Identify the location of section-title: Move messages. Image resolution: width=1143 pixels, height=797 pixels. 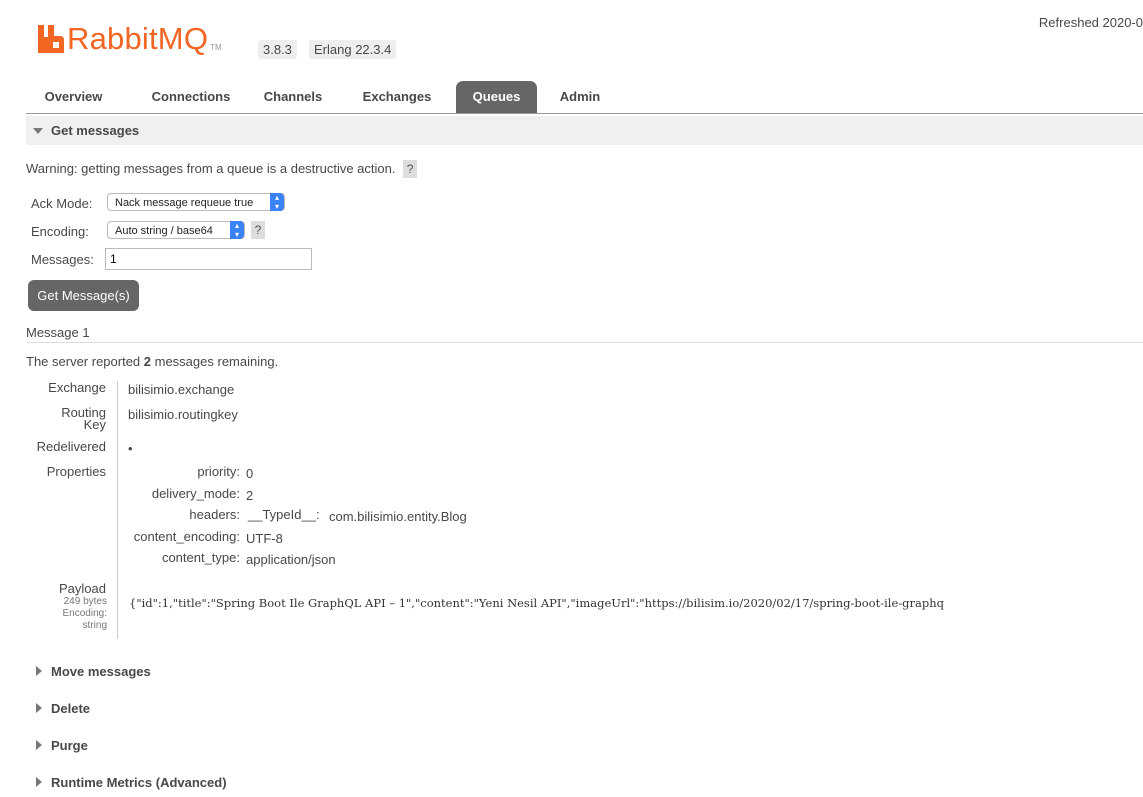
(101, 671).